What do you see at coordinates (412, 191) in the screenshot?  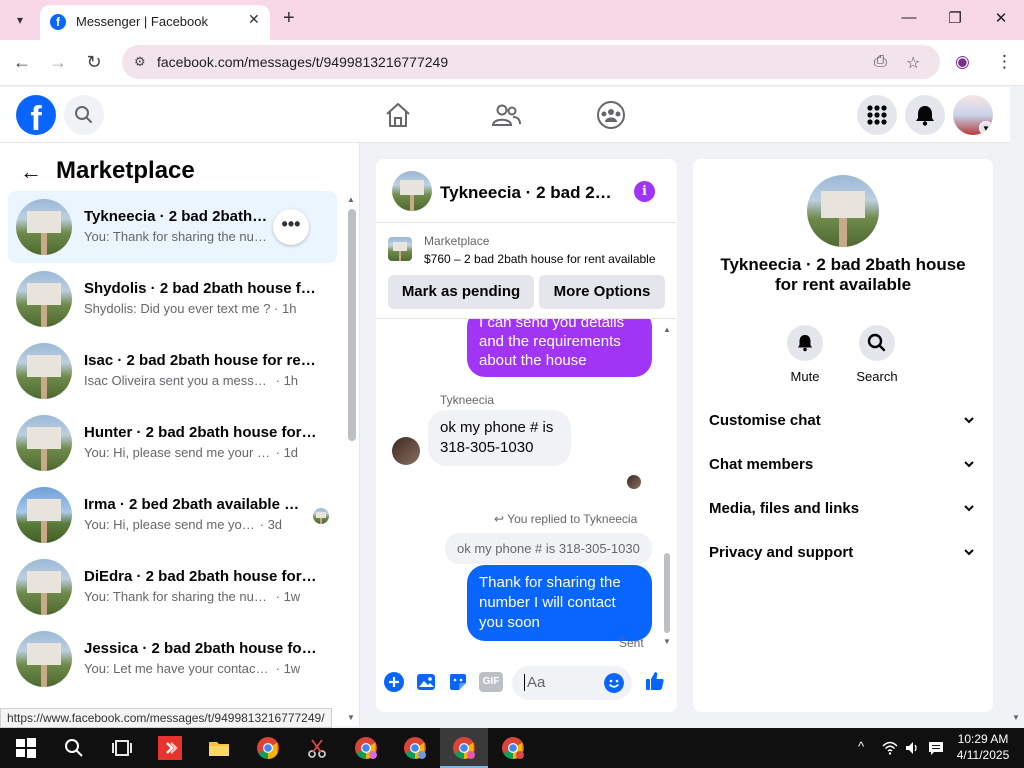 I see `chat-avatar` at bounding box center [412, 191].